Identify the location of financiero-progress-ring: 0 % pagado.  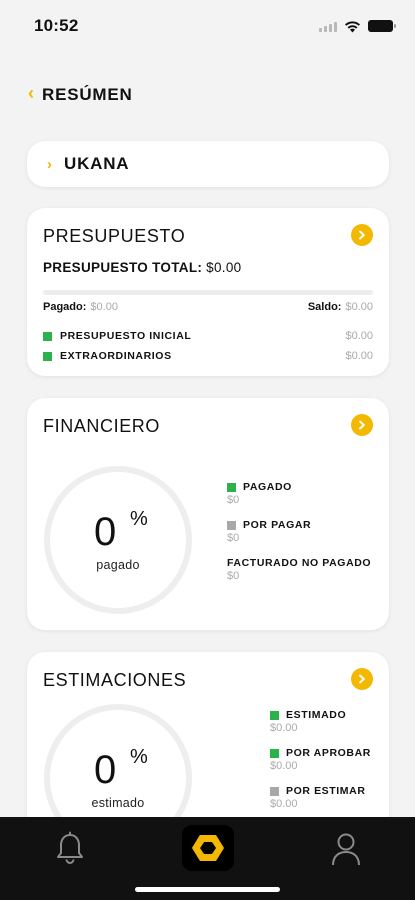
(118, 540).